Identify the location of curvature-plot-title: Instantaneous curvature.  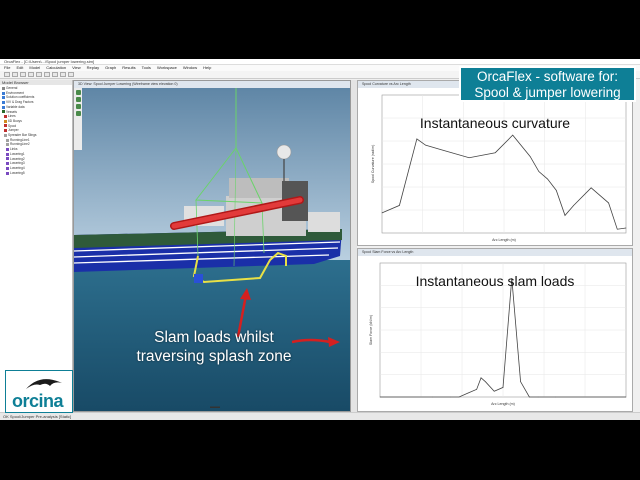
(495, 123).